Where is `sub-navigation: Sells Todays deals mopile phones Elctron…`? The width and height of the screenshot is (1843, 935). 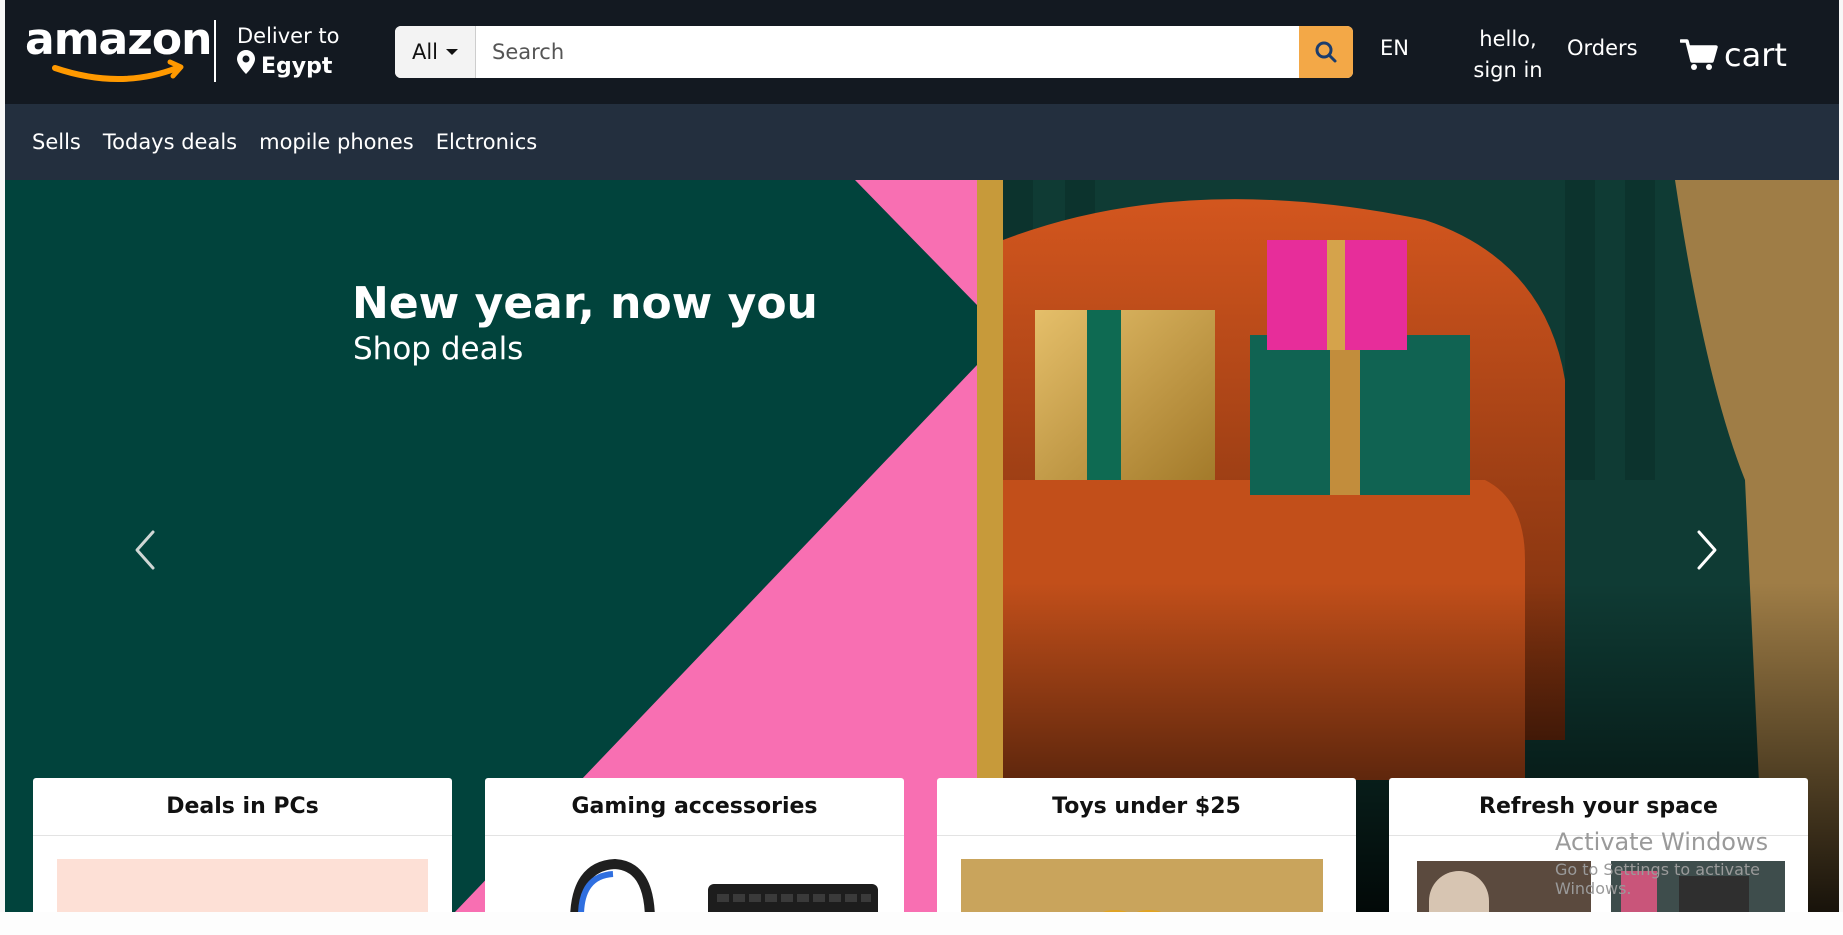 sub-navigation: Sells Todays deals mopile phones Elctron… is located at coordinates (922, 142).